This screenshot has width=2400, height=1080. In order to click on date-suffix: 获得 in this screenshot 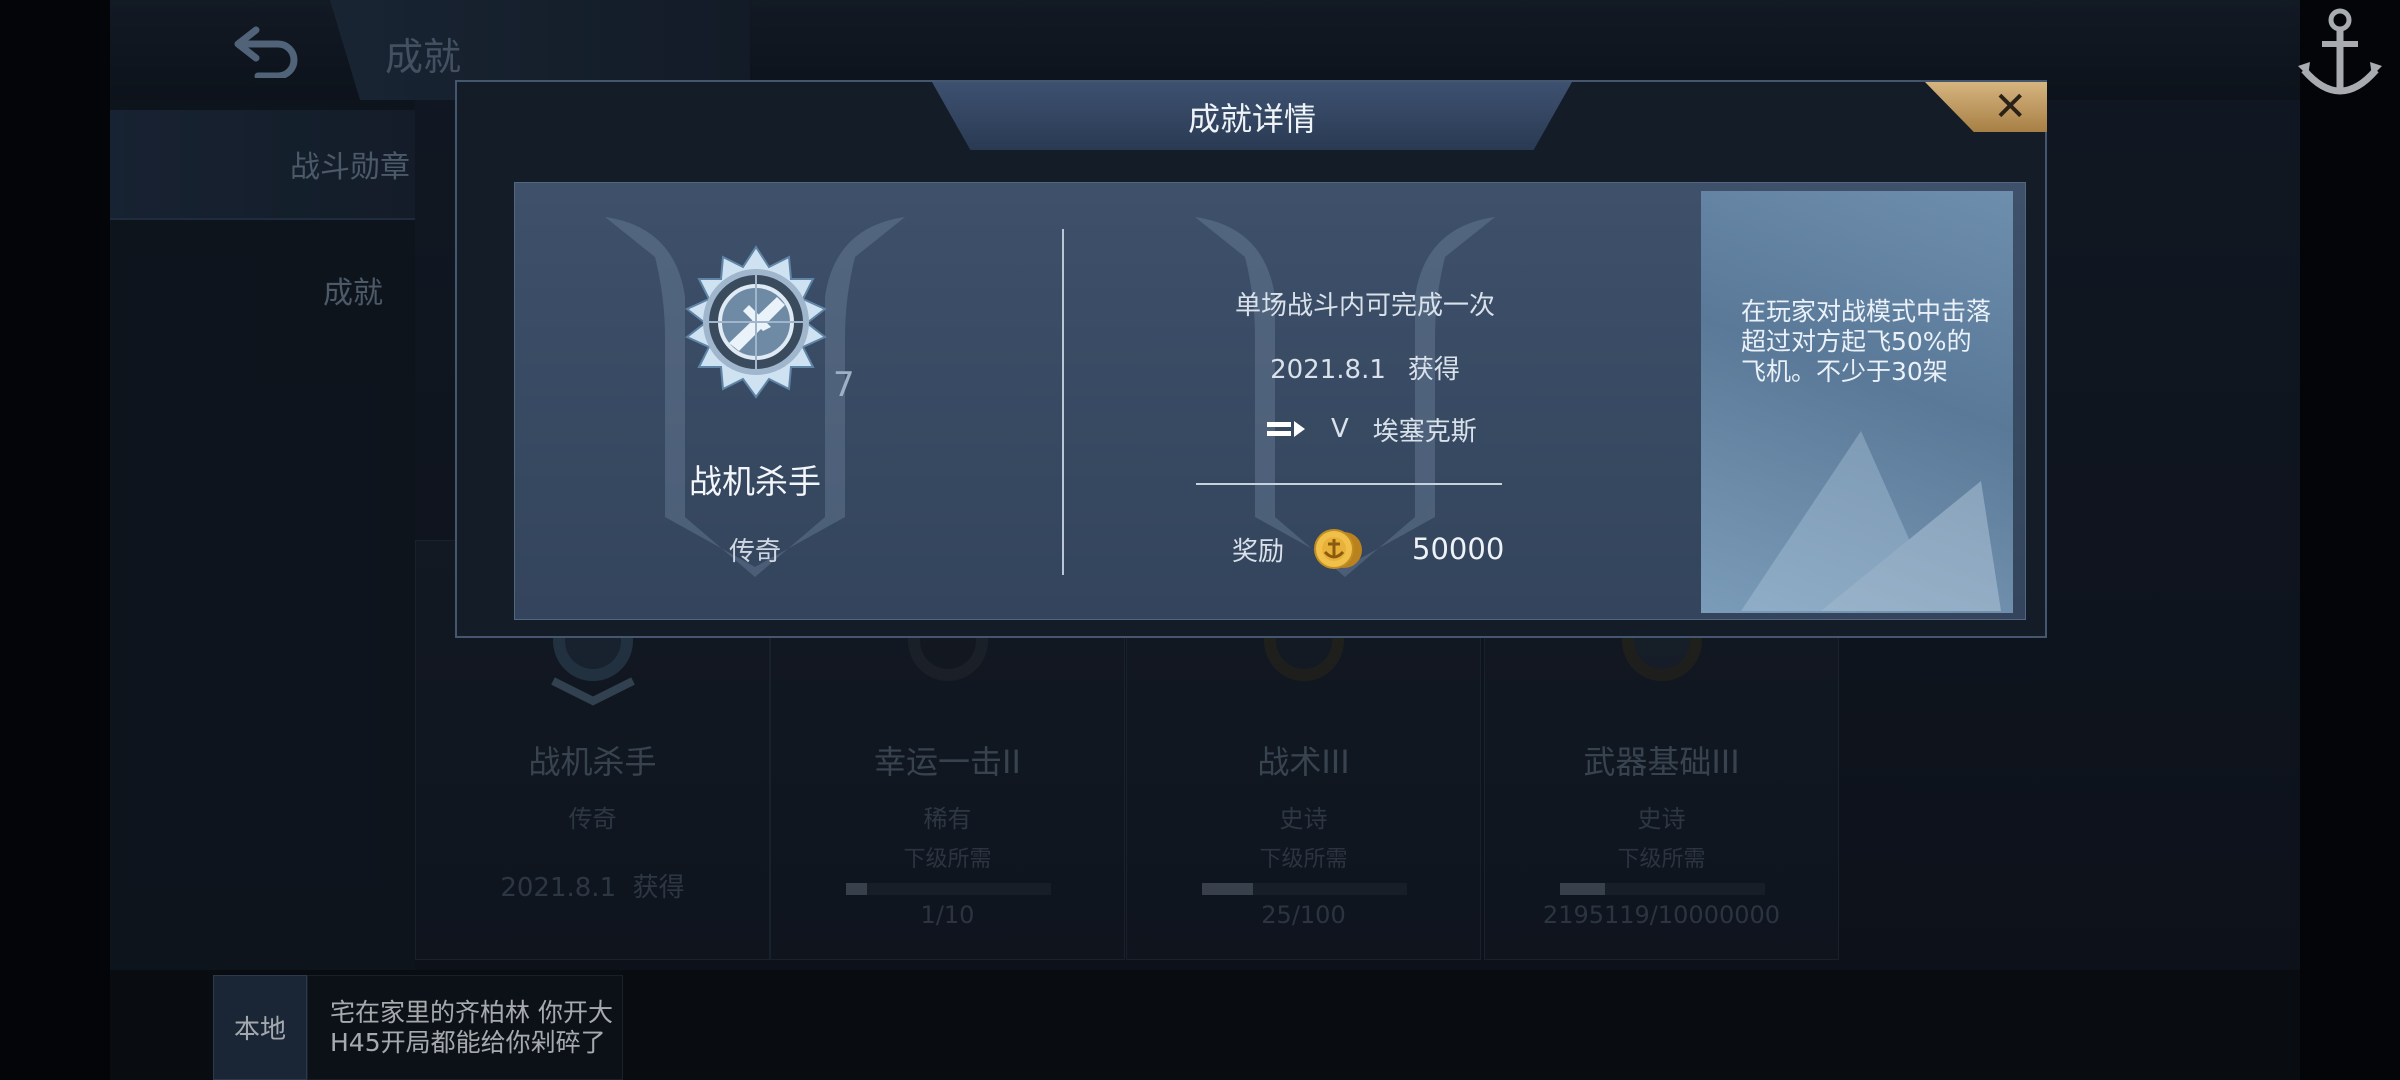, I will do `click(1433, 370)`.